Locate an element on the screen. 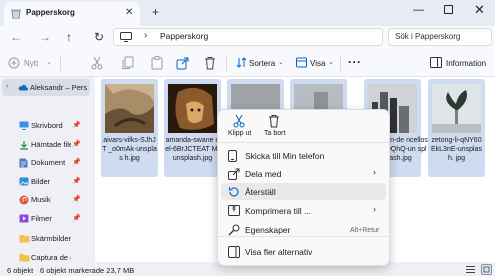 The image size is (495, 276). scissors-icon is located at coordinates (239, 121).